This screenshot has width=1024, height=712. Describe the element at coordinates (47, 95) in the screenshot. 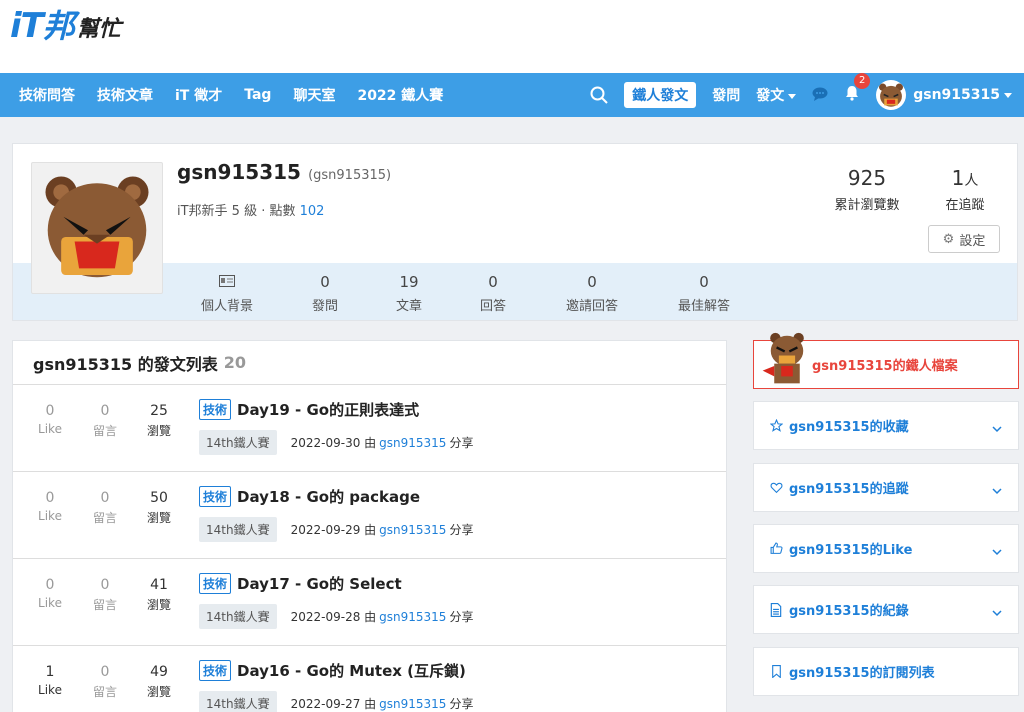

I see `nav-item-tech-qa: 技術問答` at that location.